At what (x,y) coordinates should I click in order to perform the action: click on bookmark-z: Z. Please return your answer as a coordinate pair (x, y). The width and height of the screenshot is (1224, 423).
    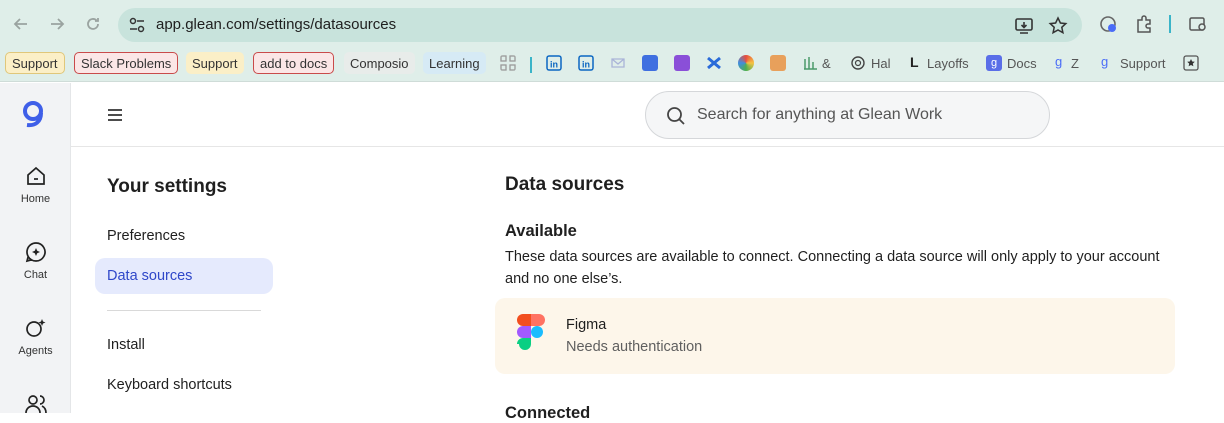
    Looking at the image, I should click on (1075, 63).